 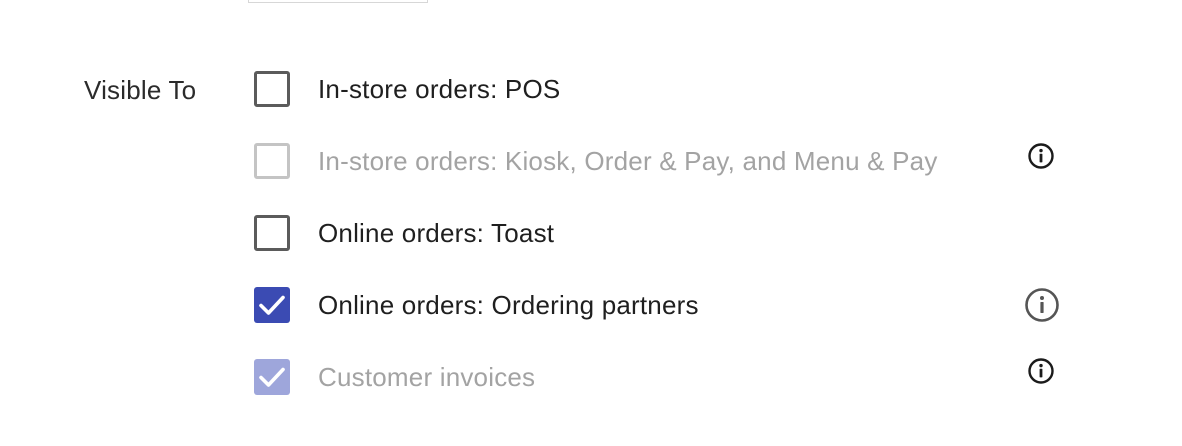 I want to click on online-toast-label: Online orders: Toast, so click(x=436, y=233).